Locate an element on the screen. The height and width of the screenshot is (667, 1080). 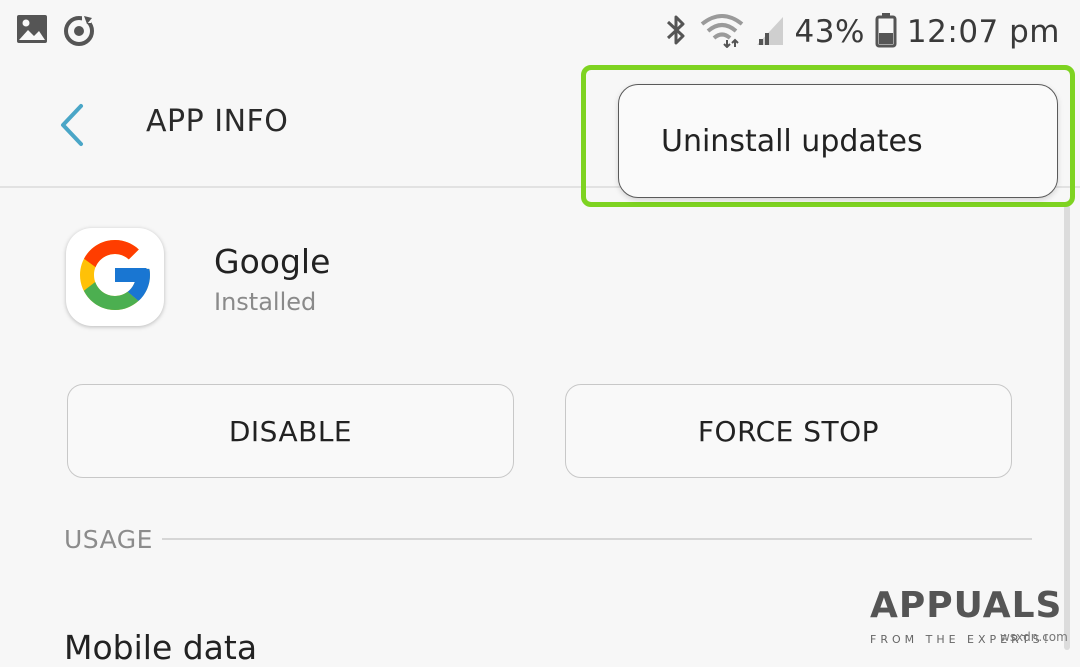
battery-icon is located at coordinates (886, 32).